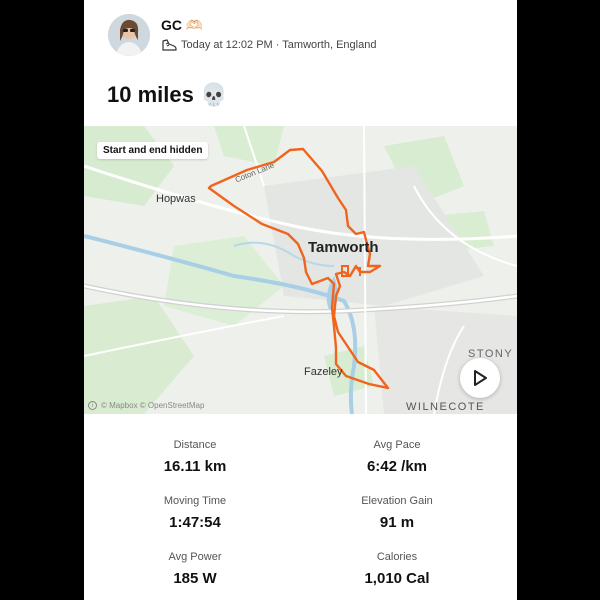 The height and width of the screenshot is (600, 600). What do you see at coordinates (153, 150) in the screenshot?
I see `privacy-badge: Start and end hidden` at bounding box center [153, 150].